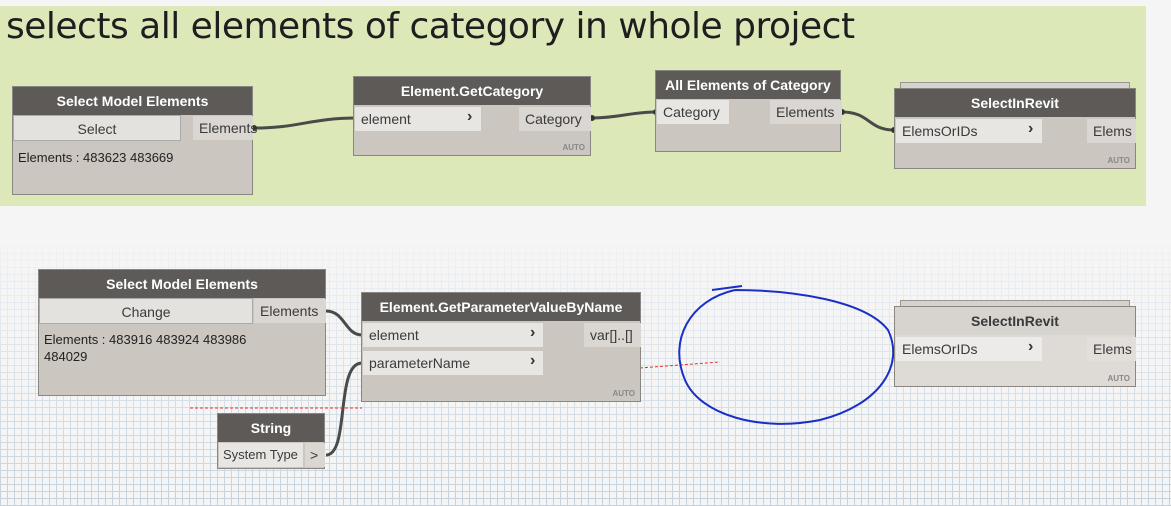 The image size is (1171, 506). Describe the element at coordinates (145, 348) in the screenshot. I see `selection-info: Elements : 483916 483924 483986 484029` at that location.